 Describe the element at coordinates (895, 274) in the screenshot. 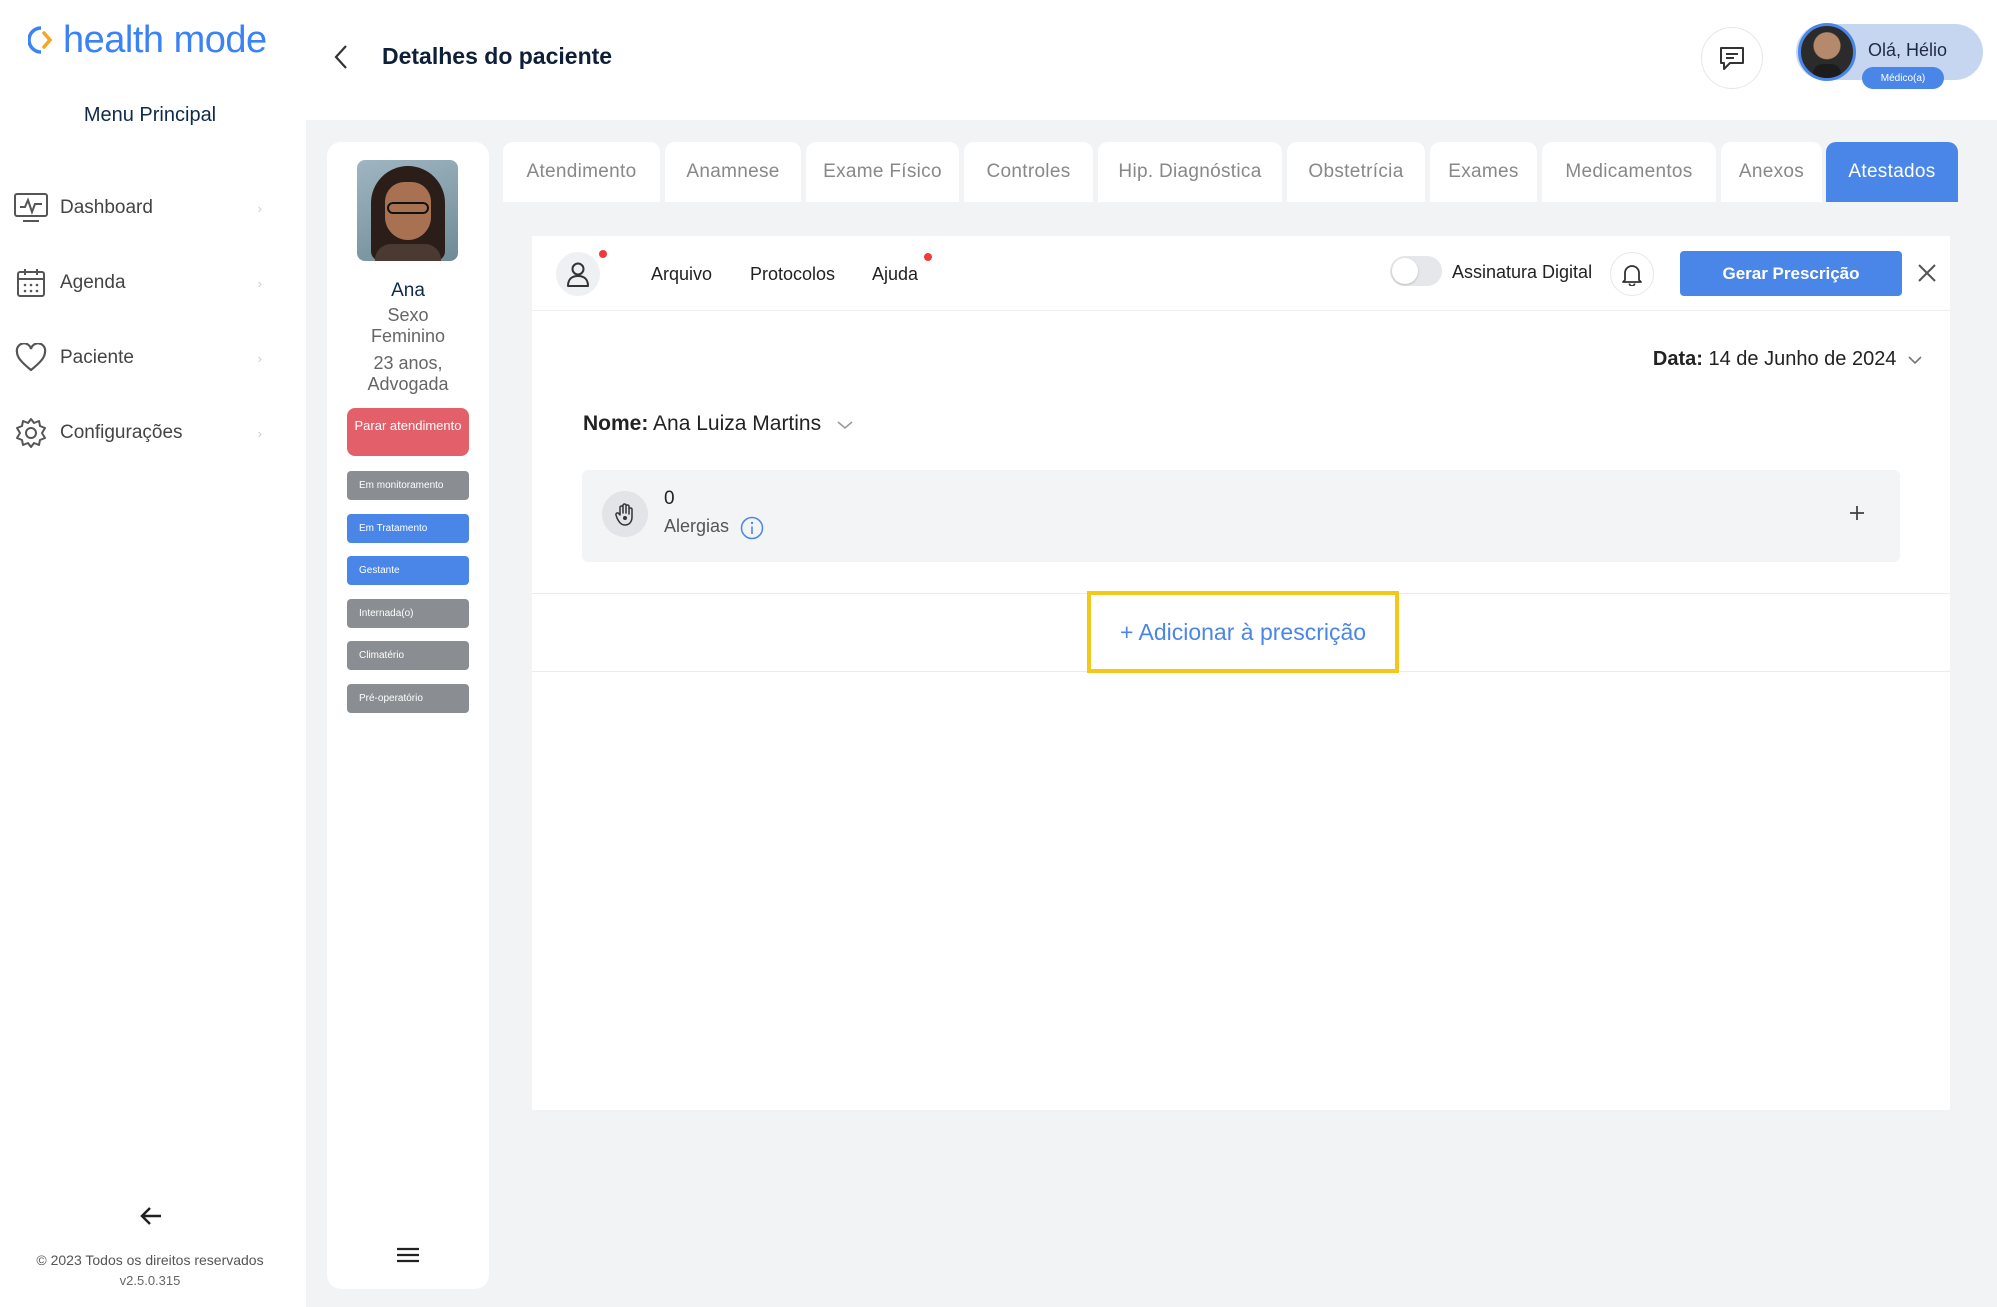

I see `menu-ajuda: Ajuda` at that location.